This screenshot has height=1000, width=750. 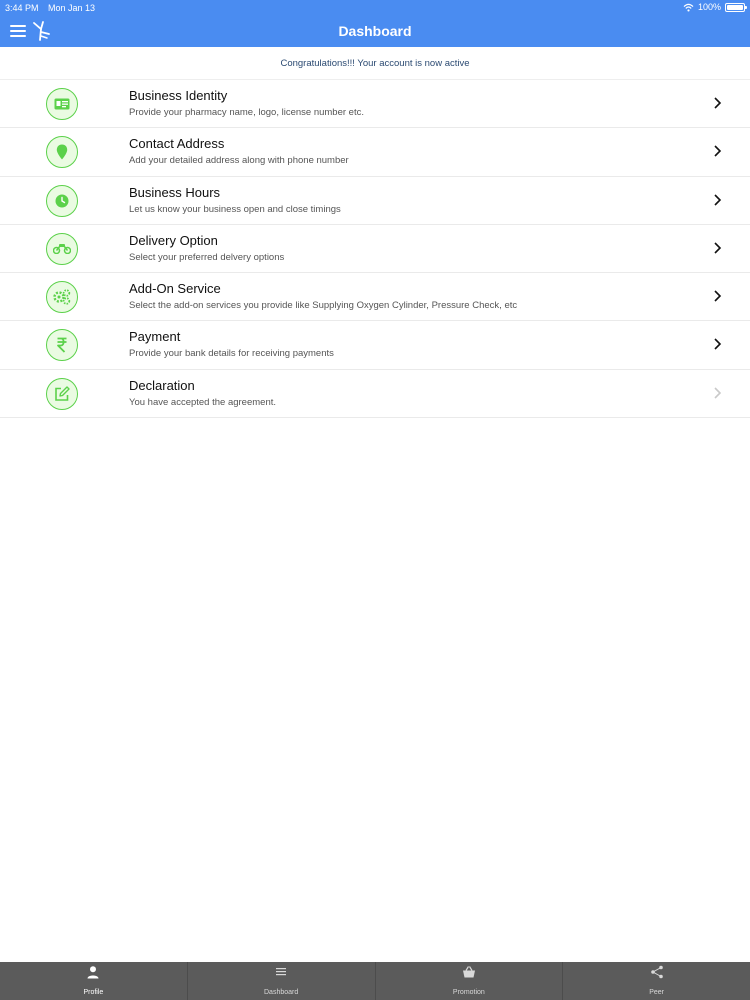 What do you see at coordinates (173, 240) in the screenshot?
I see `item-title: Delivery Option` at bounding box center [173, 240].